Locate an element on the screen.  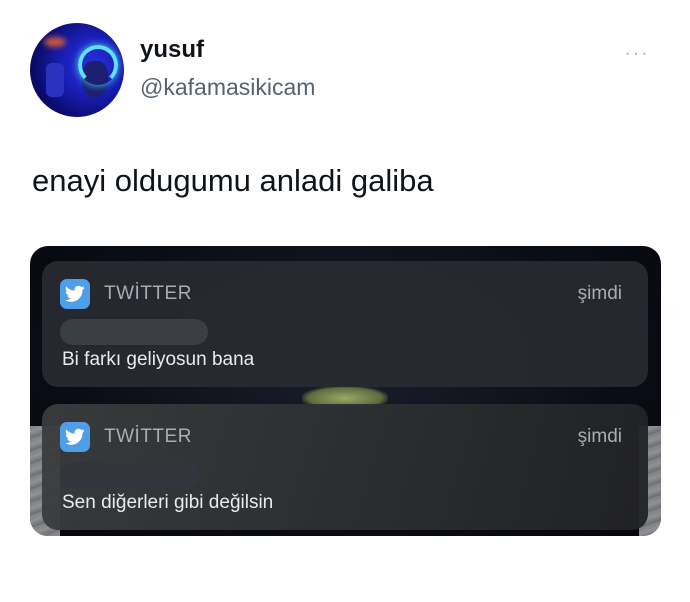
tweet-text: enayi oldugumu anladi galiba is located at coordinates (233, 180).